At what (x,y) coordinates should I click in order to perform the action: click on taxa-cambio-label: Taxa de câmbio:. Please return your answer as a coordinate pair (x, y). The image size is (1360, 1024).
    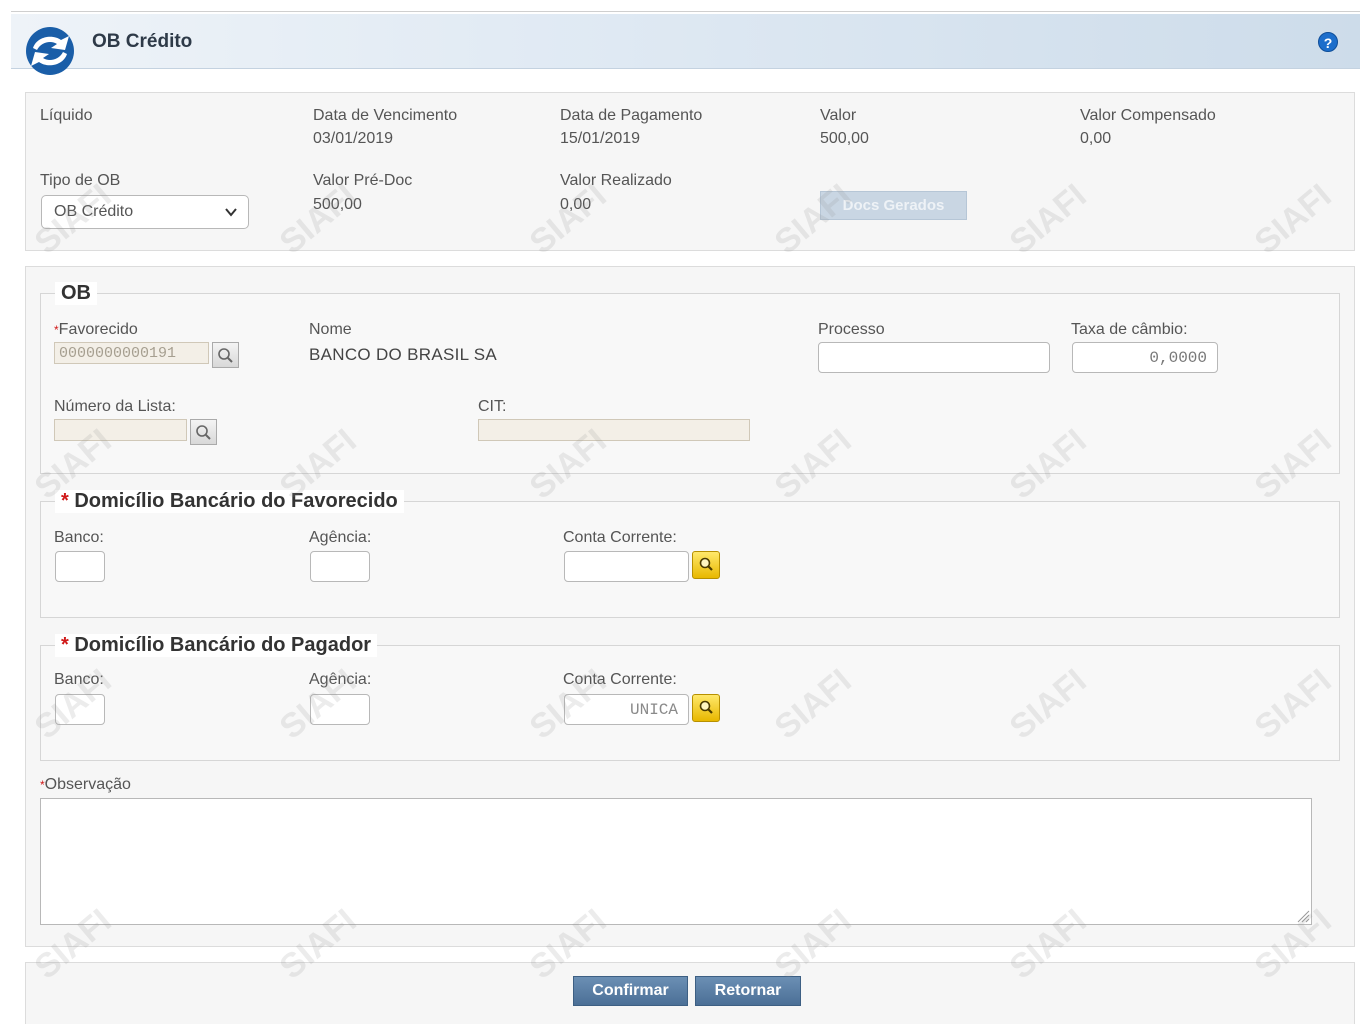
    Looking at the image, I should click on (1129, 329).